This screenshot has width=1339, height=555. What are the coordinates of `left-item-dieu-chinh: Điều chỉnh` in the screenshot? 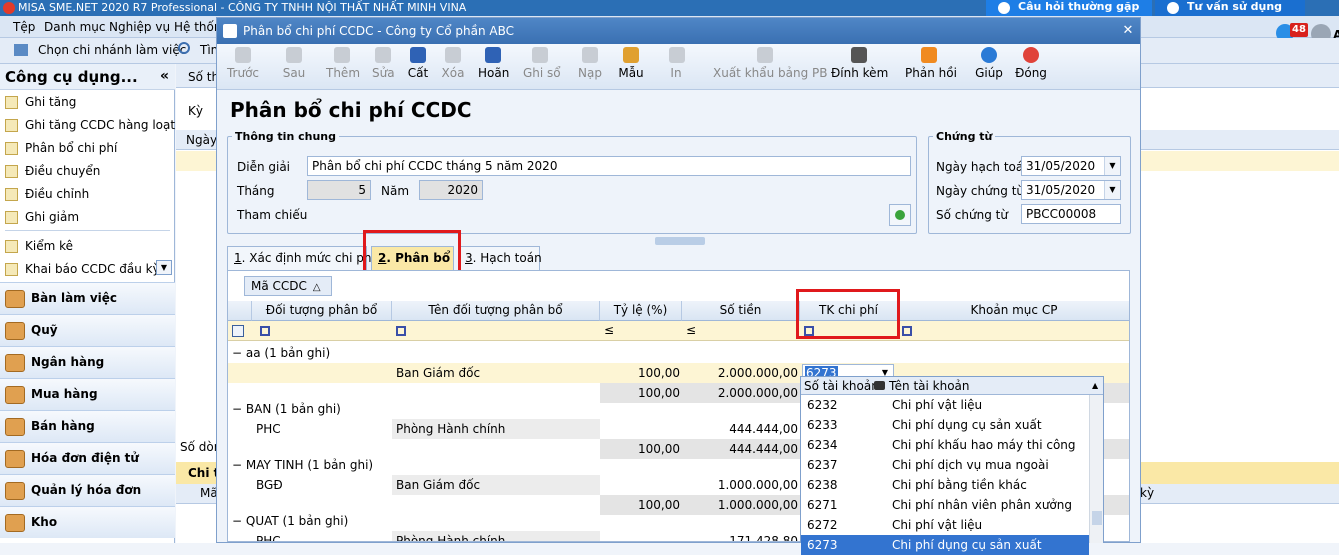 It's located at (47, 194).